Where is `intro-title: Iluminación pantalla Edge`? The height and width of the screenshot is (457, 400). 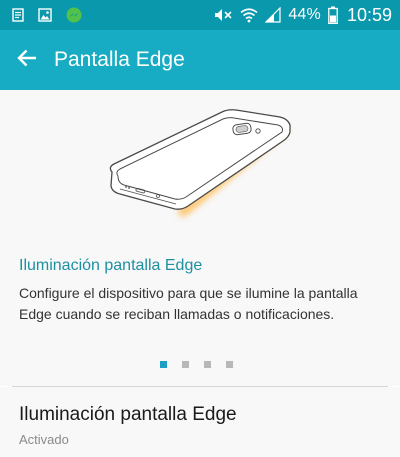 intro-title: Iluminación pantalla Edge is located at coordinates (111, 265).